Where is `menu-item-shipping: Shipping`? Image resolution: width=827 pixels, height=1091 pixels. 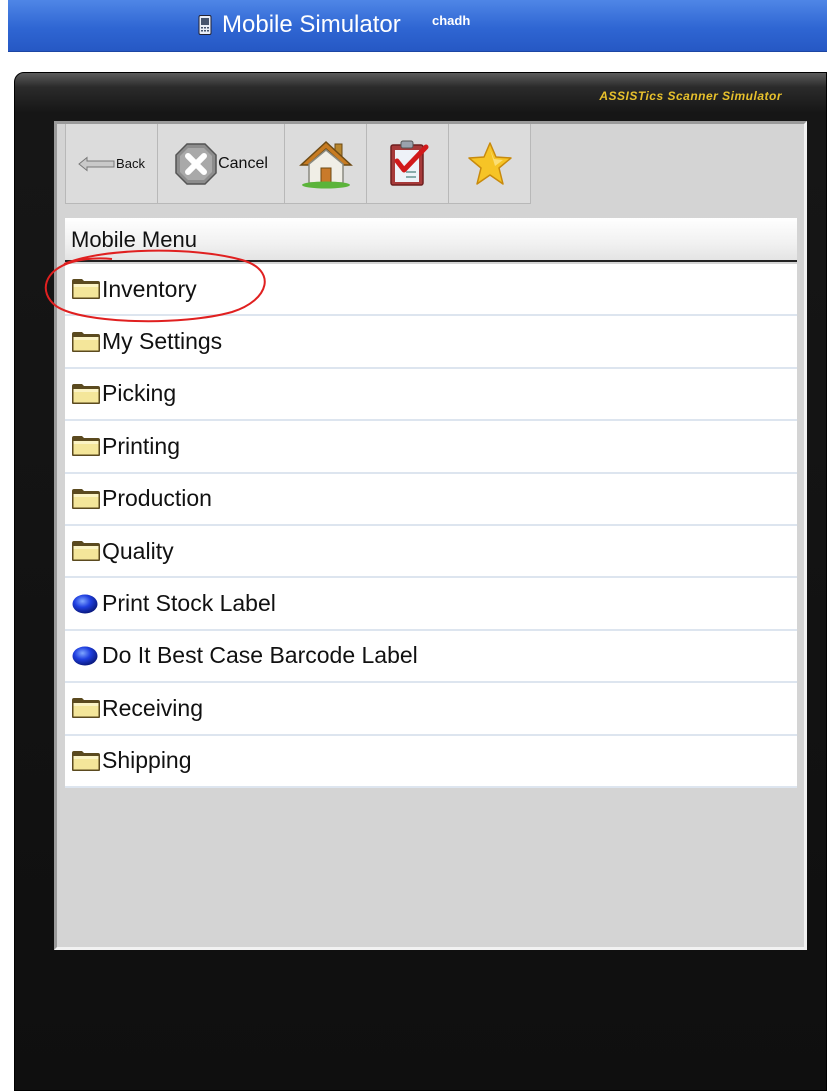
menu-item-shipping: Shipping is located at coordinates (431, 762).